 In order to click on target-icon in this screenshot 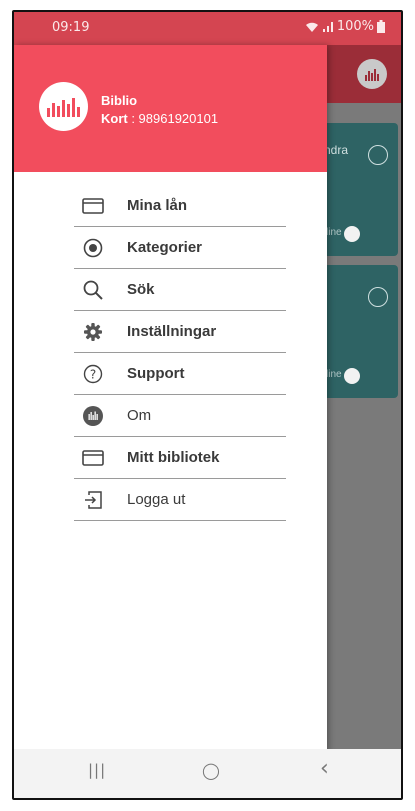, I will do `click(93, 248)`.